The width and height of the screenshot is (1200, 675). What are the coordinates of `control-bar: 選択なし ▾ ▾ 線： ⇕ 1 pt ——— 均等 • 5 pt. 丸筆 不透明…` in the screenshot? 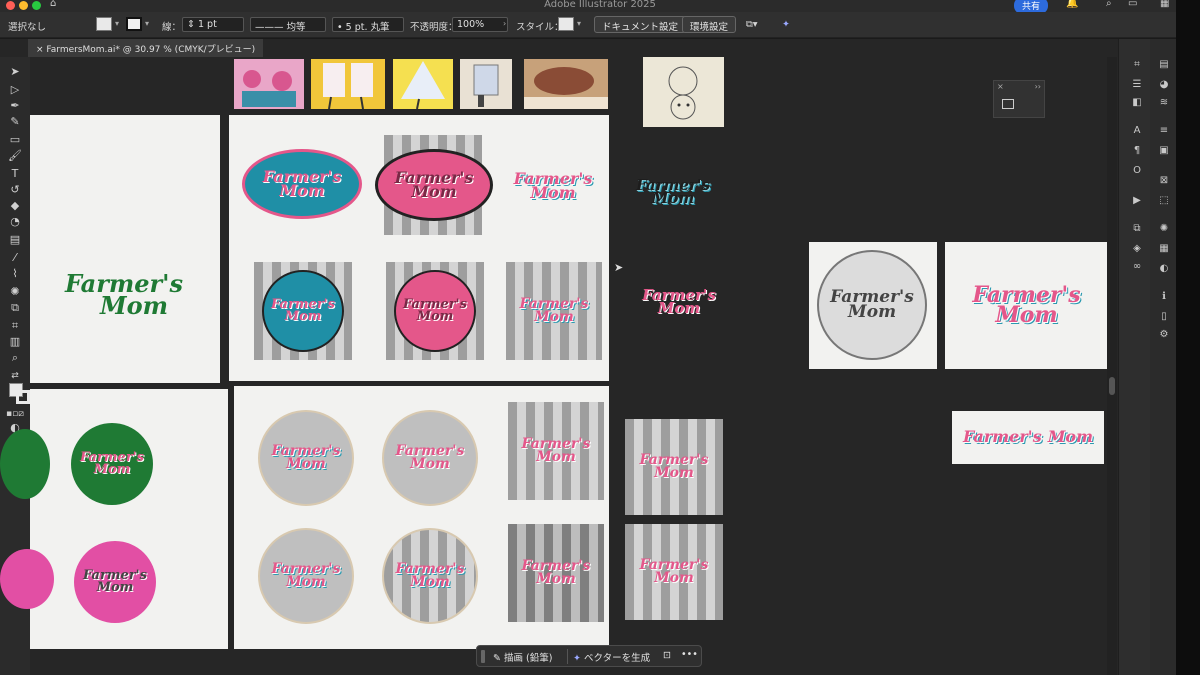 It's located at (600, 25).